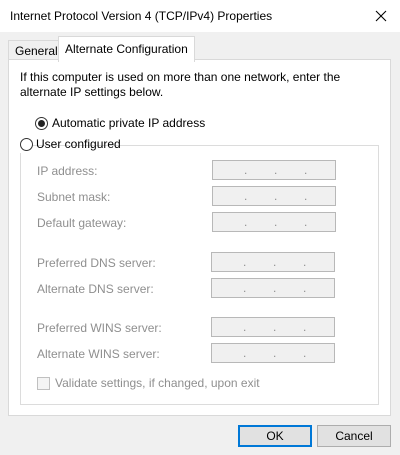 The height and width of the screenshot is (455, 400). I want to click on validate-settings-label: Validate settings, if changed, upon exit, so click(157, 383).